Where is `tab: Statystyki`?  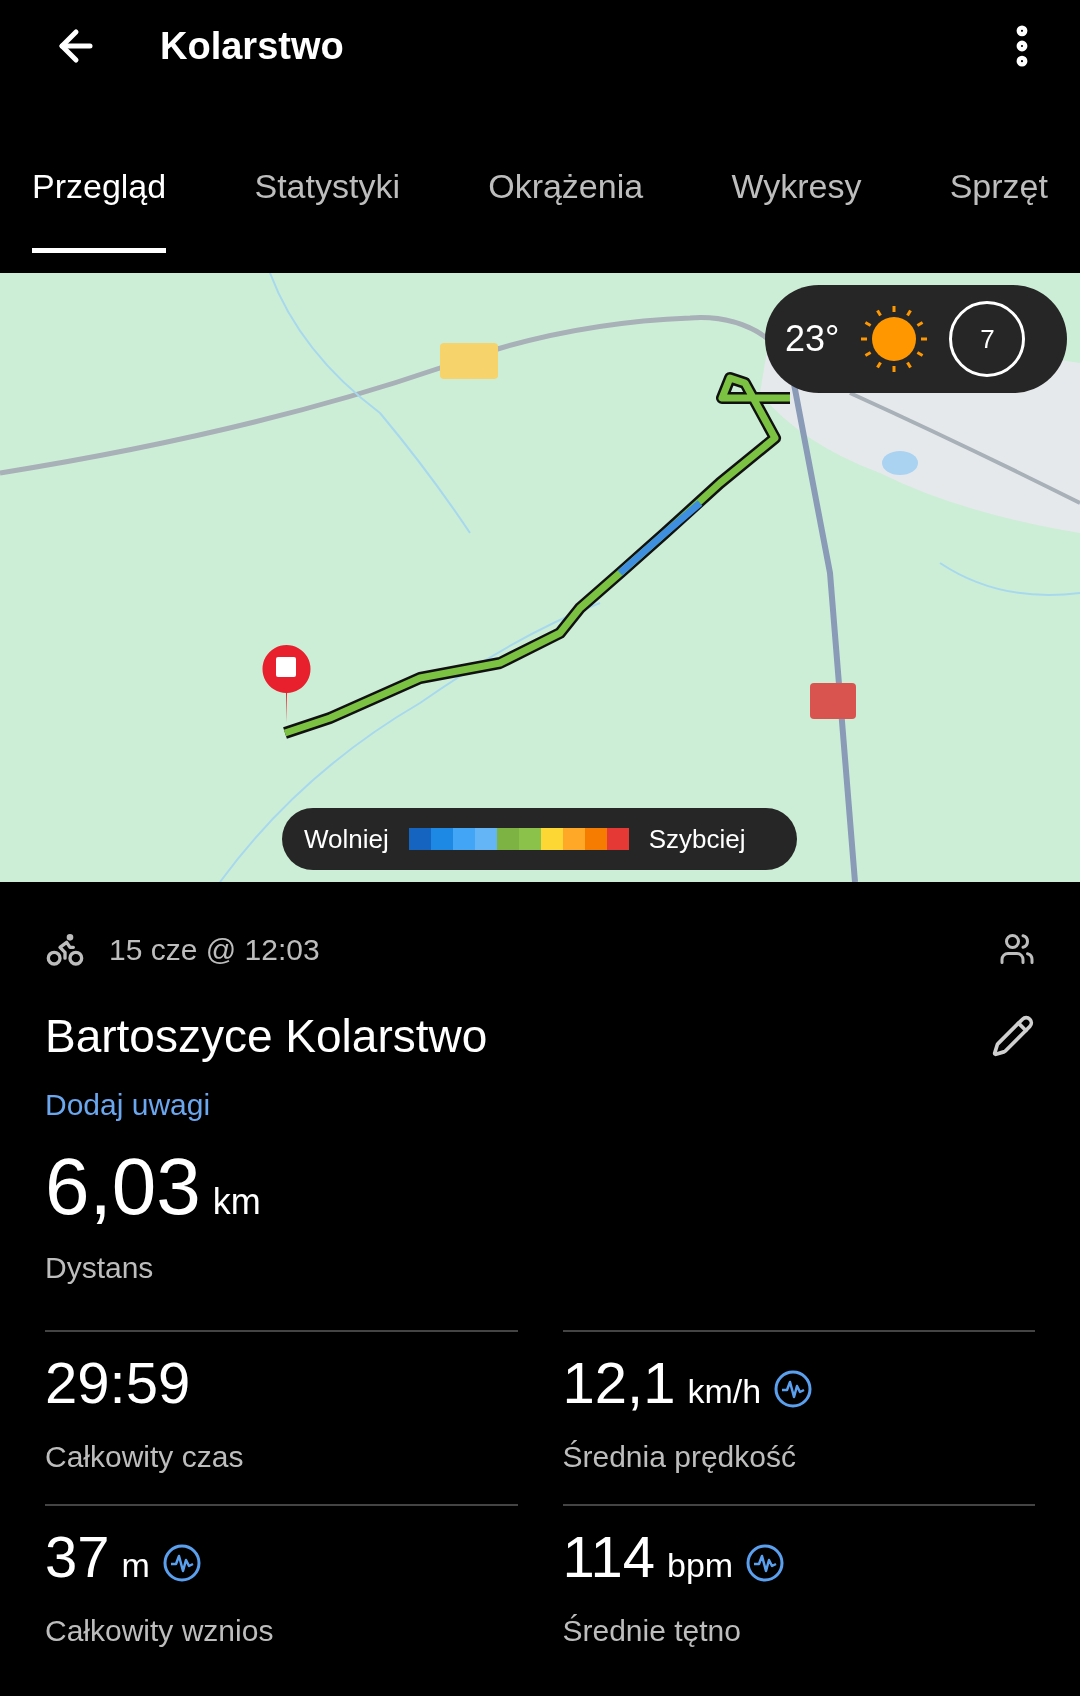
tab: Statystyki is located at coordinates (327, 203).